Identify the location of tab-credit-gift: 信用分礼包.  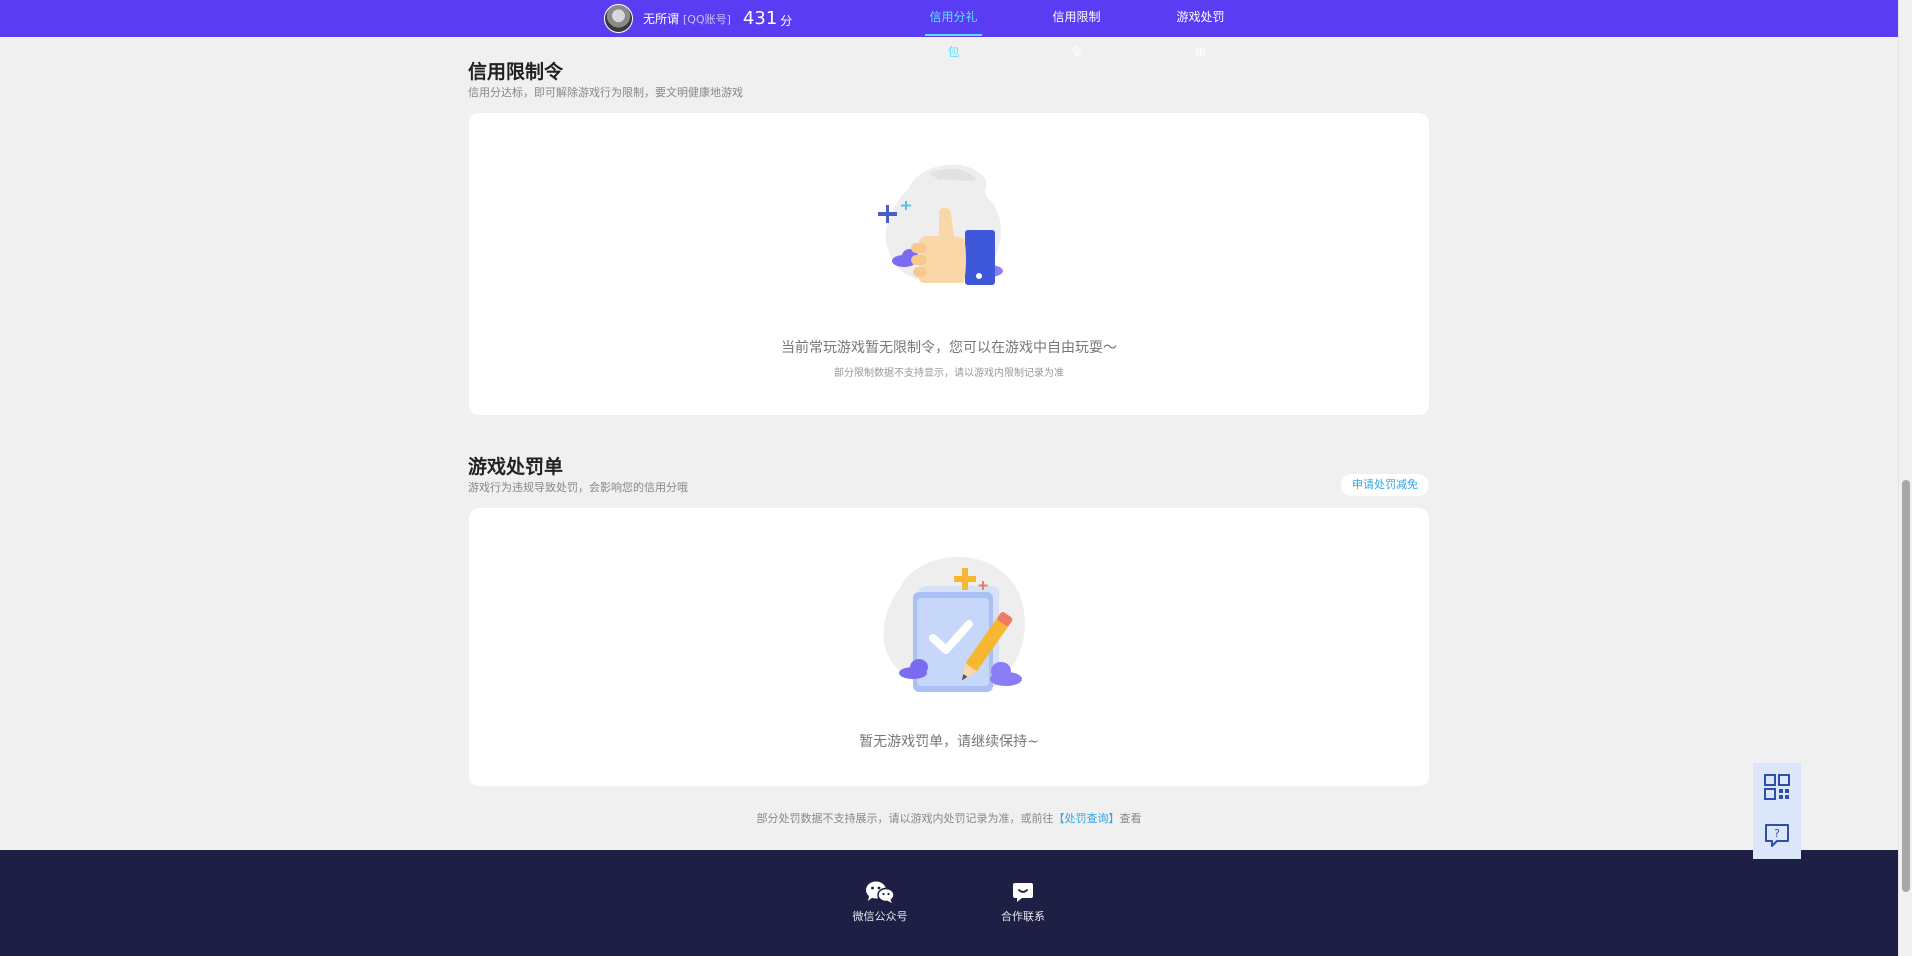
(953, 29).